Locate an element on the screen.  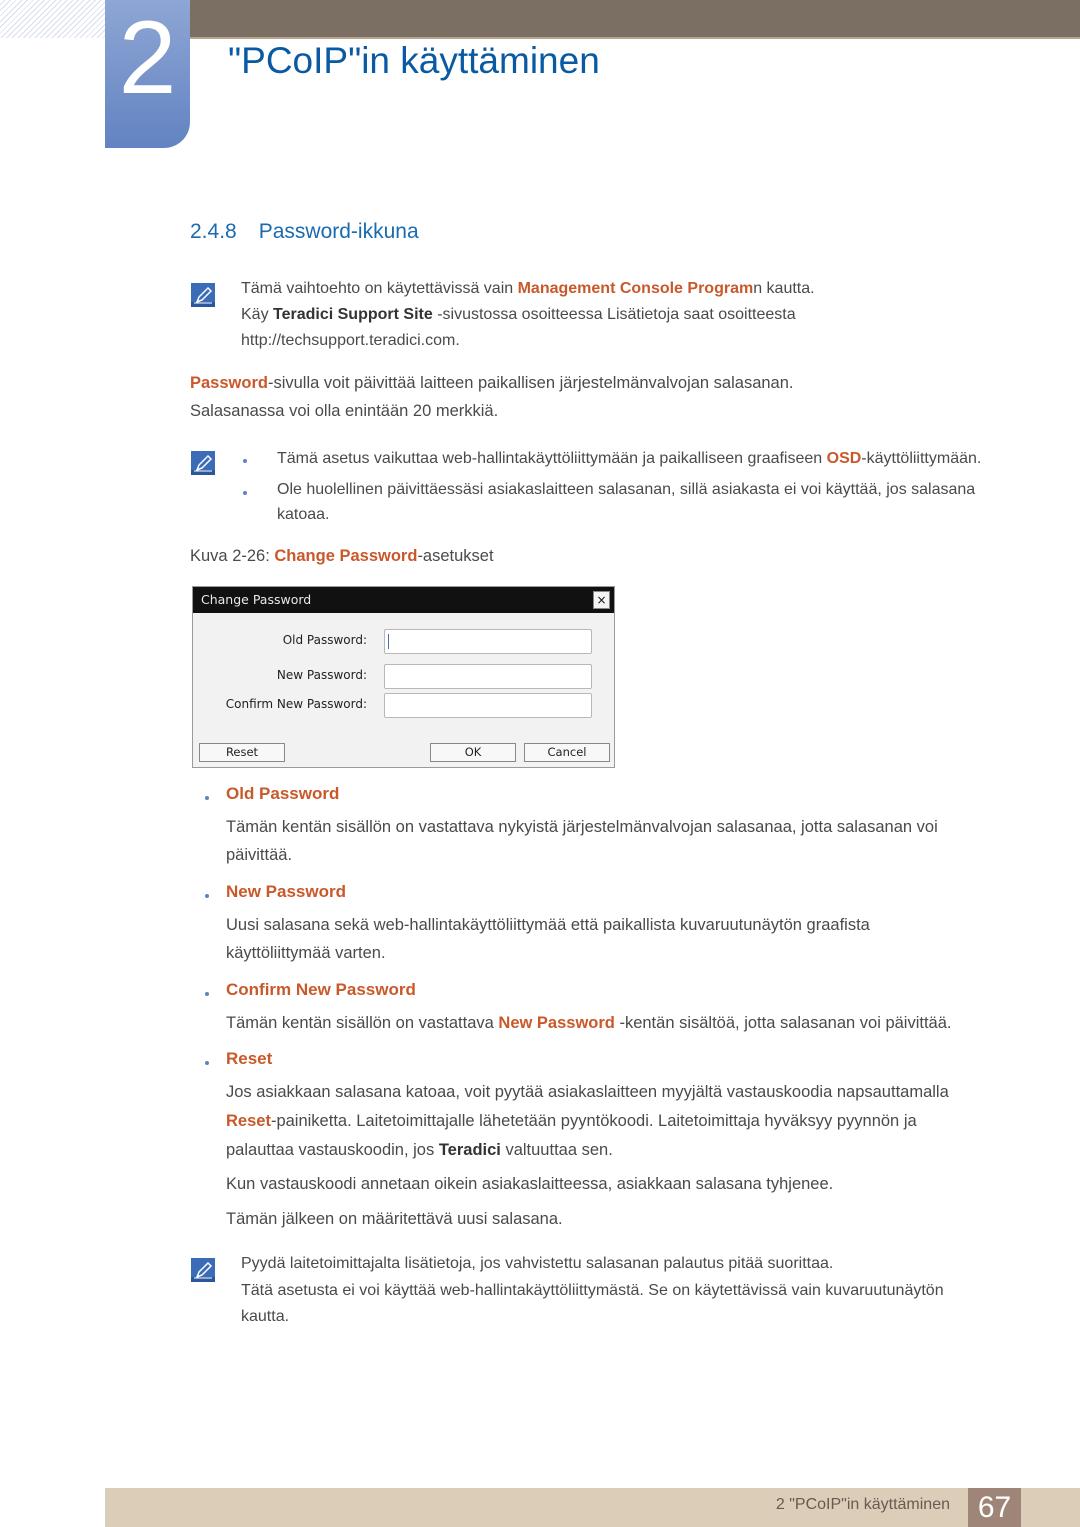
text: Tämän kentän sisällön on vastattava is located at coordinates (362, 1023).